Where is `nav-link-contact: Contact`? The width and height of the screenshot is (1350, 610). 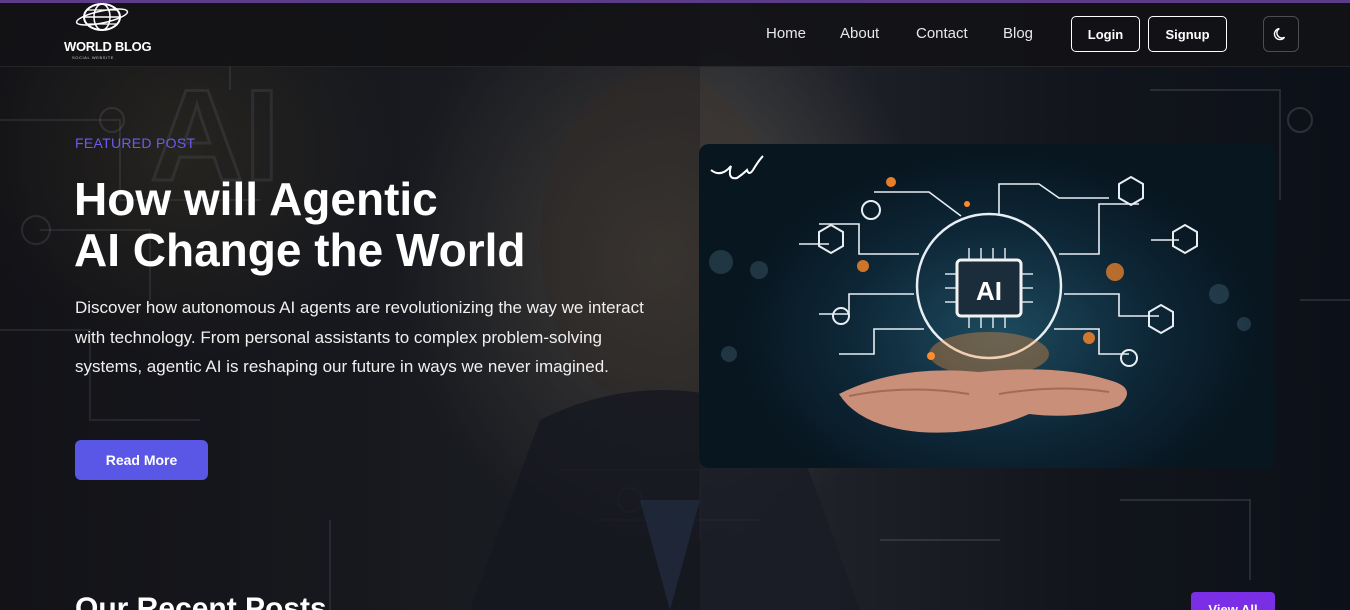 nav-link-contact: Contact is located at coordinates (942, 33).